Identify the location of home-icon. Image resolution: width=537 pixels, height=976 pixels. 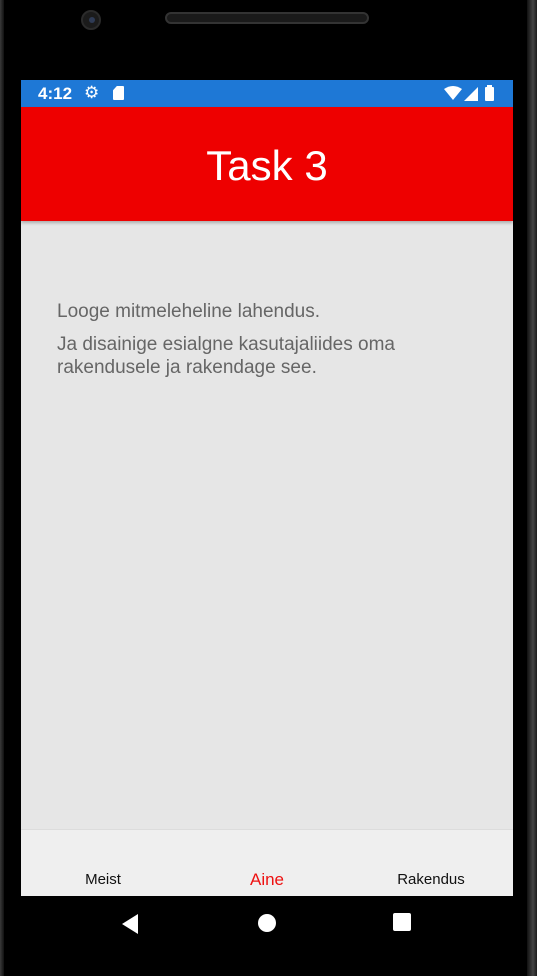
(267, 925).